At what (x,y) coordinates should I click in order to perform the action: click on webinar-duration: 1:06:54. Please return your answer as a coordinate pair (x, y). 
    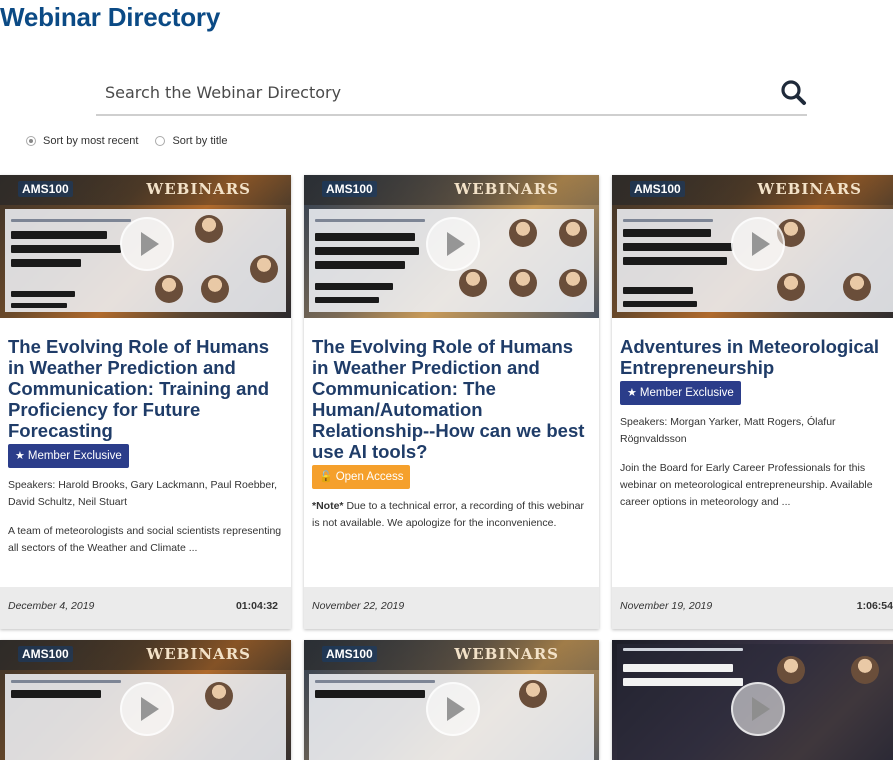
    Looking at the image, I should click on (874, 606).